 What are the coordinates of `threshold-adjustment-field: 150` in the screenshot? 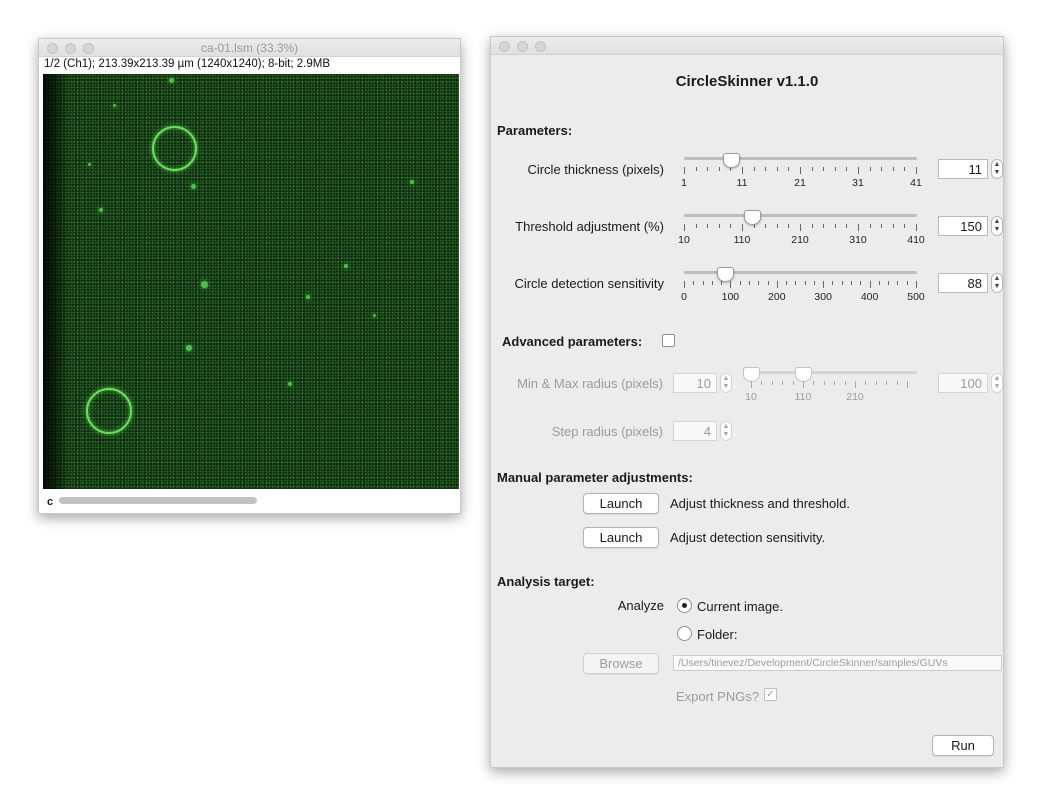 It's located at (963, 226).